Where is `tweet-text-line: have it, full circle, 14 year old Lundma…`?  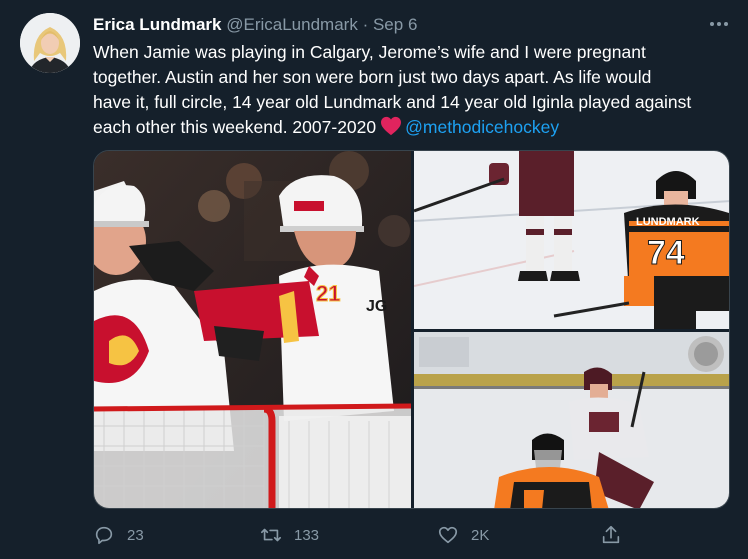
tweet-text-line: have it, full circle, 14 year old Lundma… is located at coordinates (392, 102).